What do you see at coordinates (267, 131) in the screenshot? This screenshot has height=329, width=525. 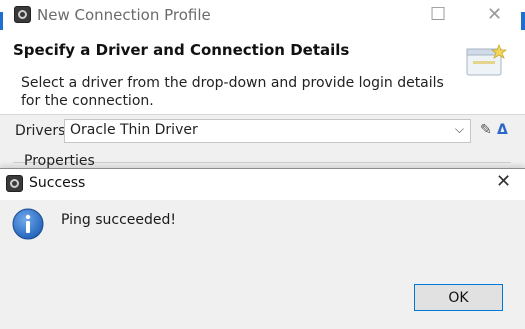 I see `drivers-dropdown: Oracle Thin Driver ⌵` at bounding box center [267, 131].